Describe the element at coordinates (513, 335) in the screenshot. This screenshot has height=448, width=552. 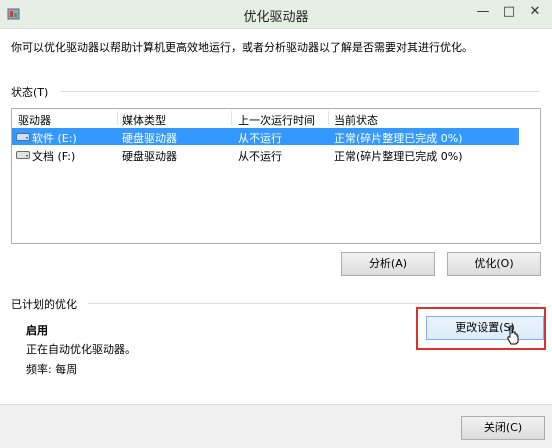
I see `hand-cursor-icon` at that location.